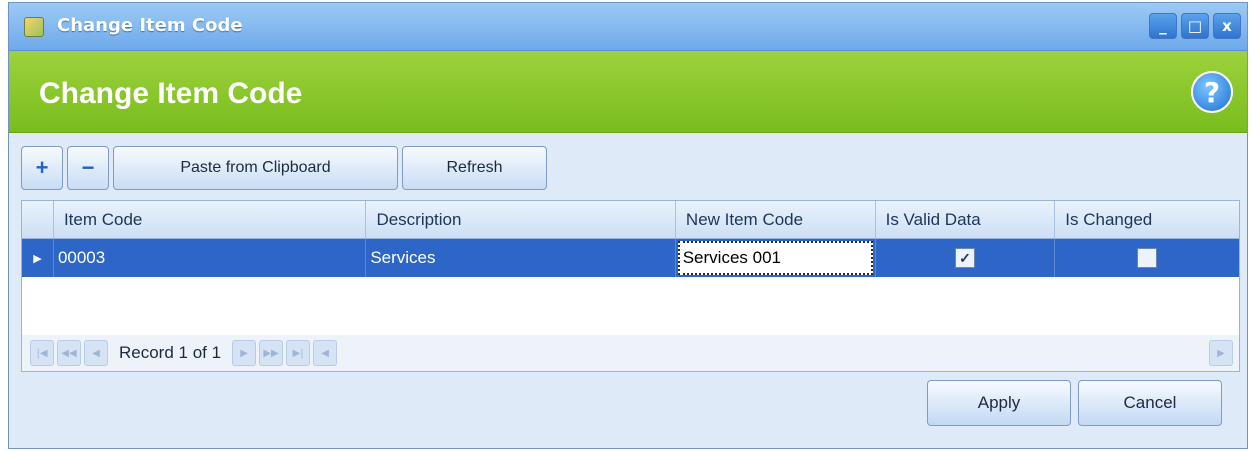 This screenshot has height=451, width=1251. I want to click on new-item-code-input: Services 001, so click(775, 258).